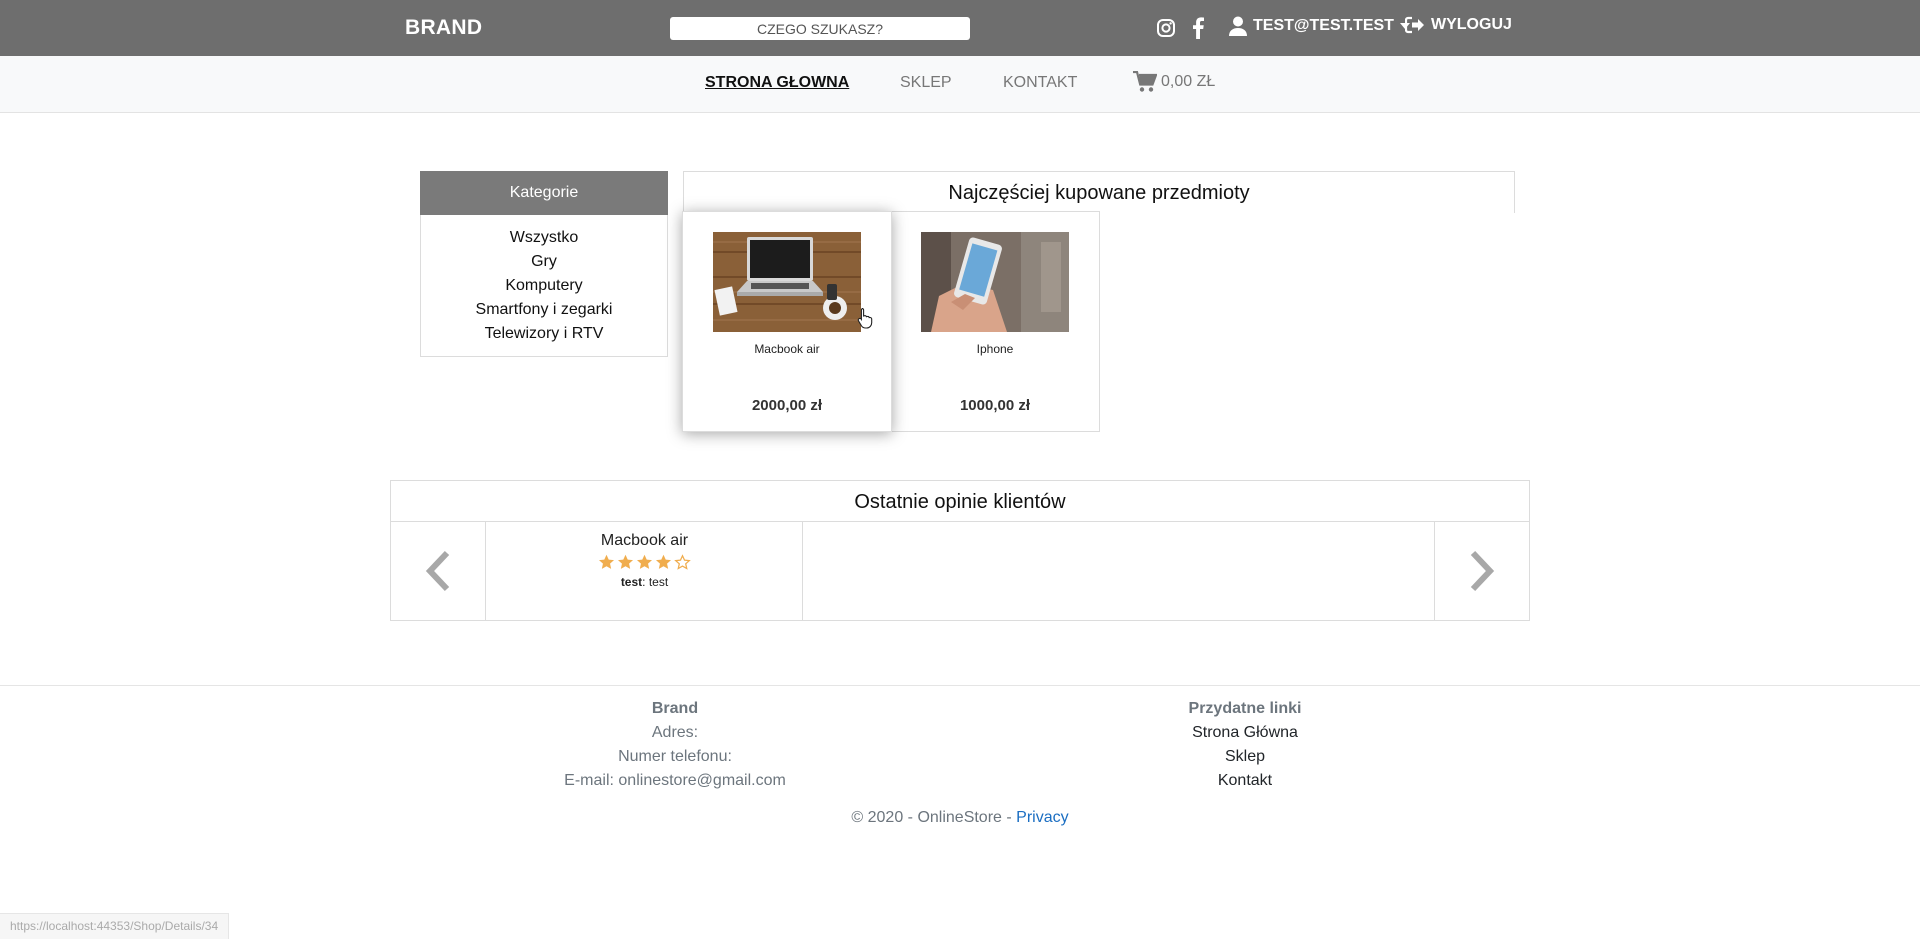 The image size is (1920, 939). What do you see at coordinates (1099, 192) in the screenshot?
I see `popular-title: Najczęściej kupowane przedmioty` at bounding box center [1099, 192].